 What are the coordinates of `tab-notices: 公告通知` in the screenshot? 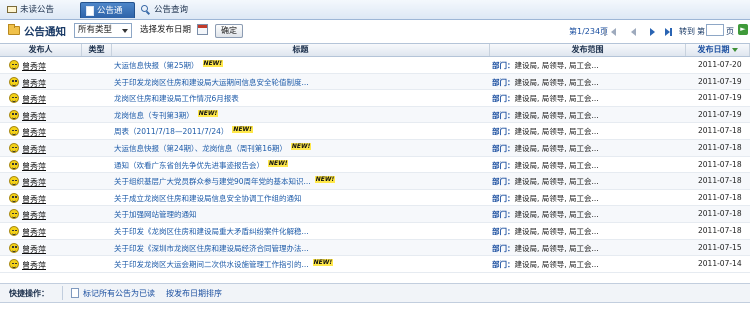 It's located at (107, 17).